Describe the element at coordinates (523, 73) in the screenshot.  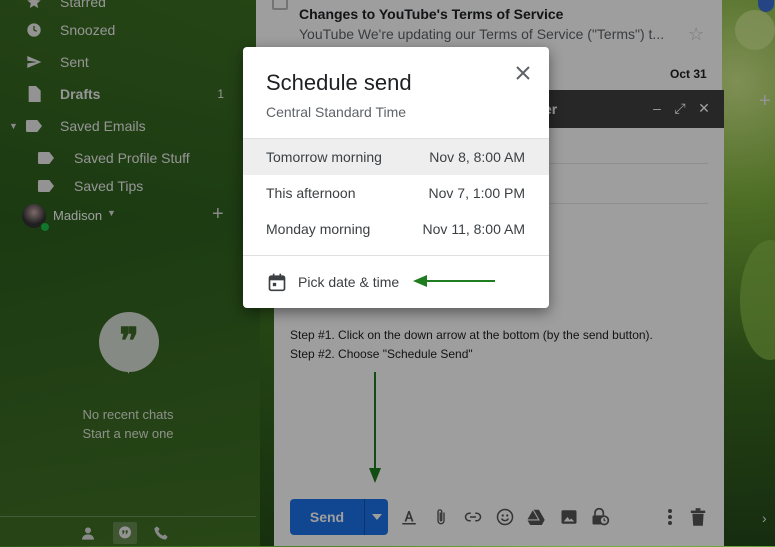
I see `close-icon` at that location.